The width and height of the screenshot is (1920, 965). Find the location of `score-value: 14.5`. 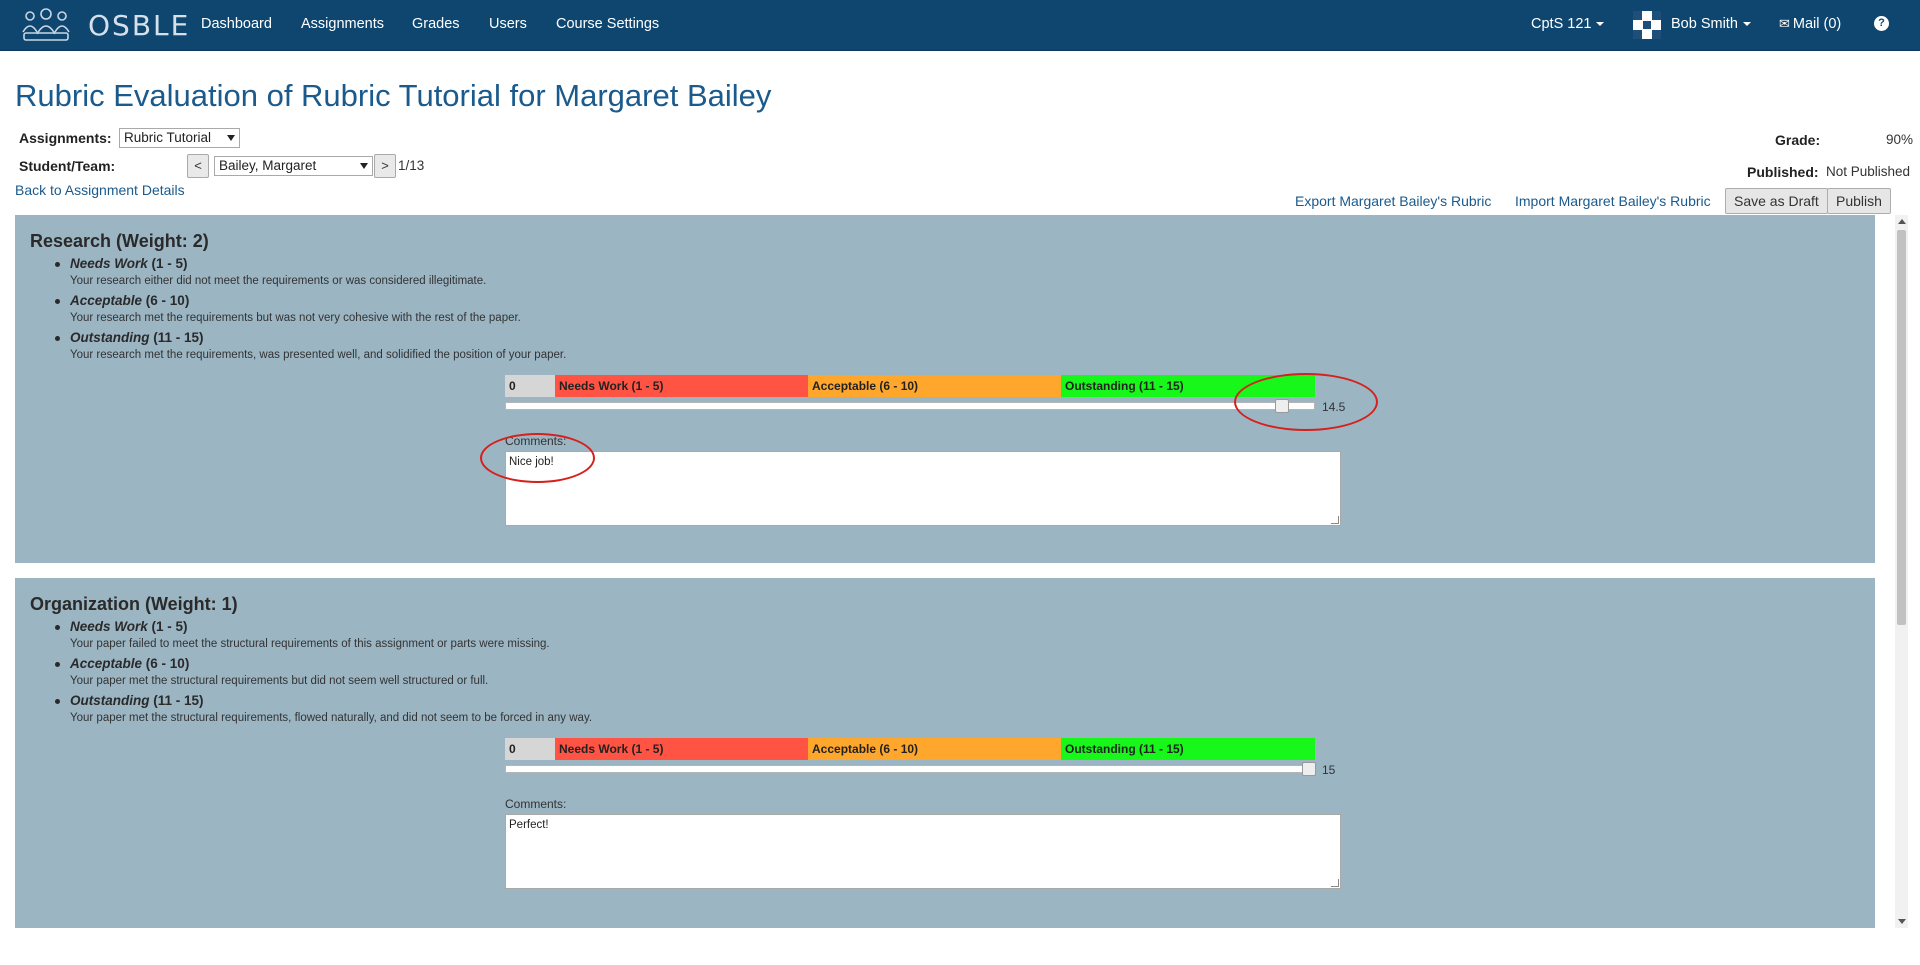

score-value: 14.5 is located at coordinates (1334, 407).